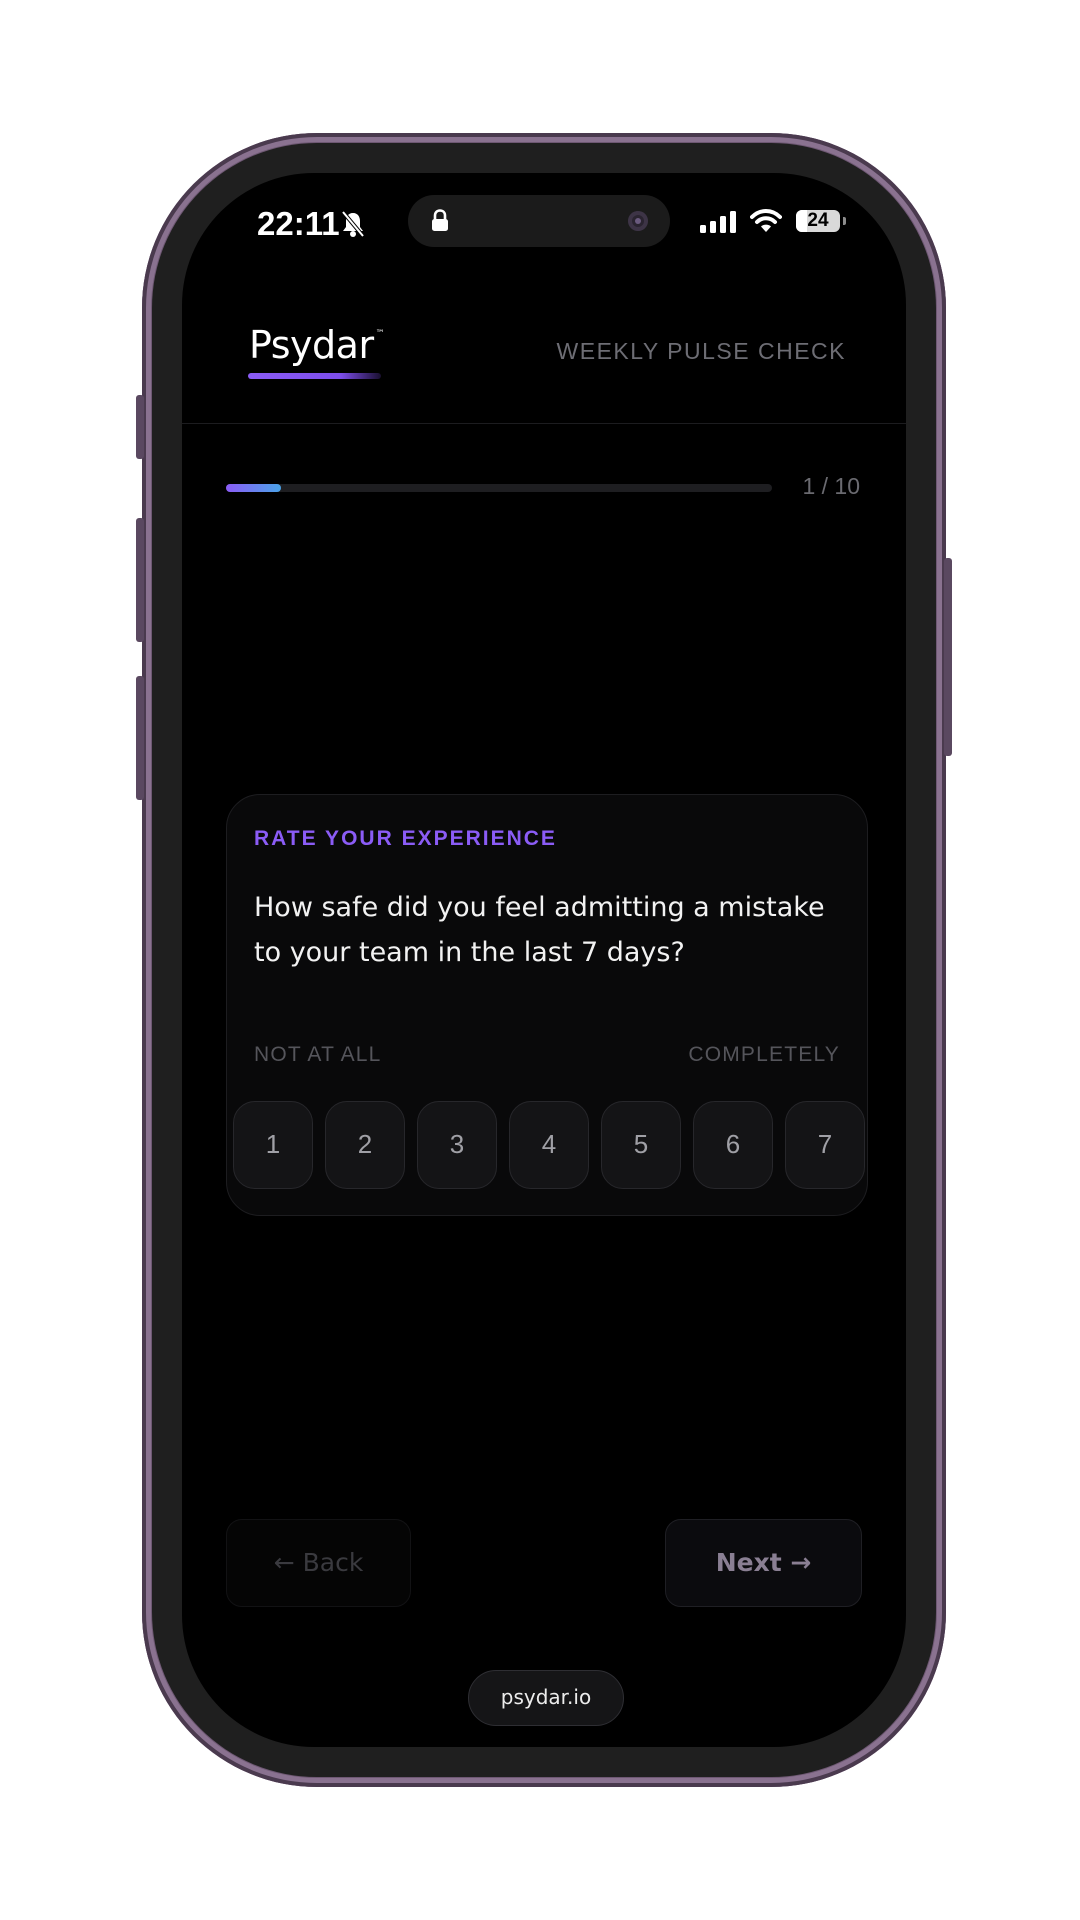  What do you see at coordinates (298, 223) in the screenshot?
I see `status-time: 22:11` at bounding box center [298, 223].